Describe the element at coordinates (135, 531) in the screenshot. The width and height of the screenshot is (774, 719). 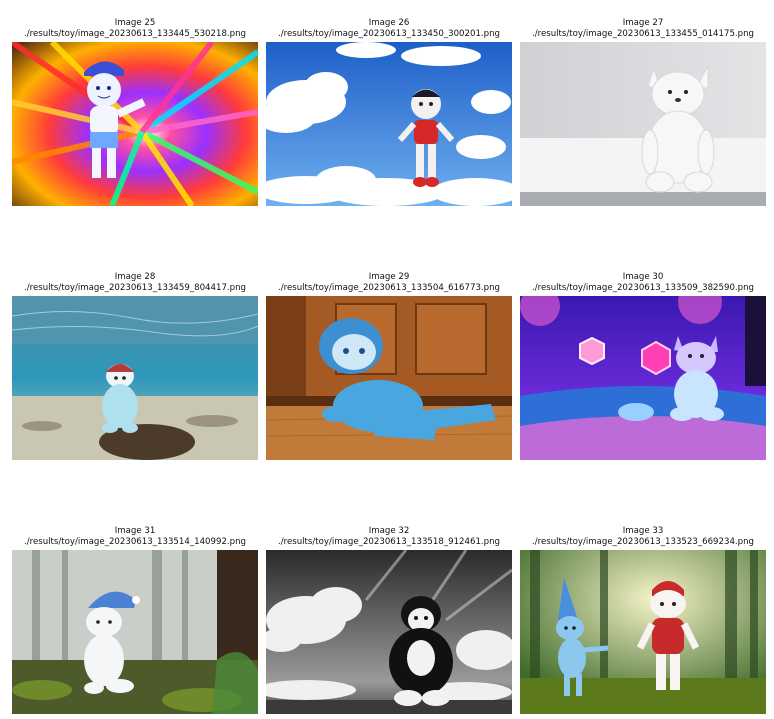
I see `image-title: Image 31` at that location.